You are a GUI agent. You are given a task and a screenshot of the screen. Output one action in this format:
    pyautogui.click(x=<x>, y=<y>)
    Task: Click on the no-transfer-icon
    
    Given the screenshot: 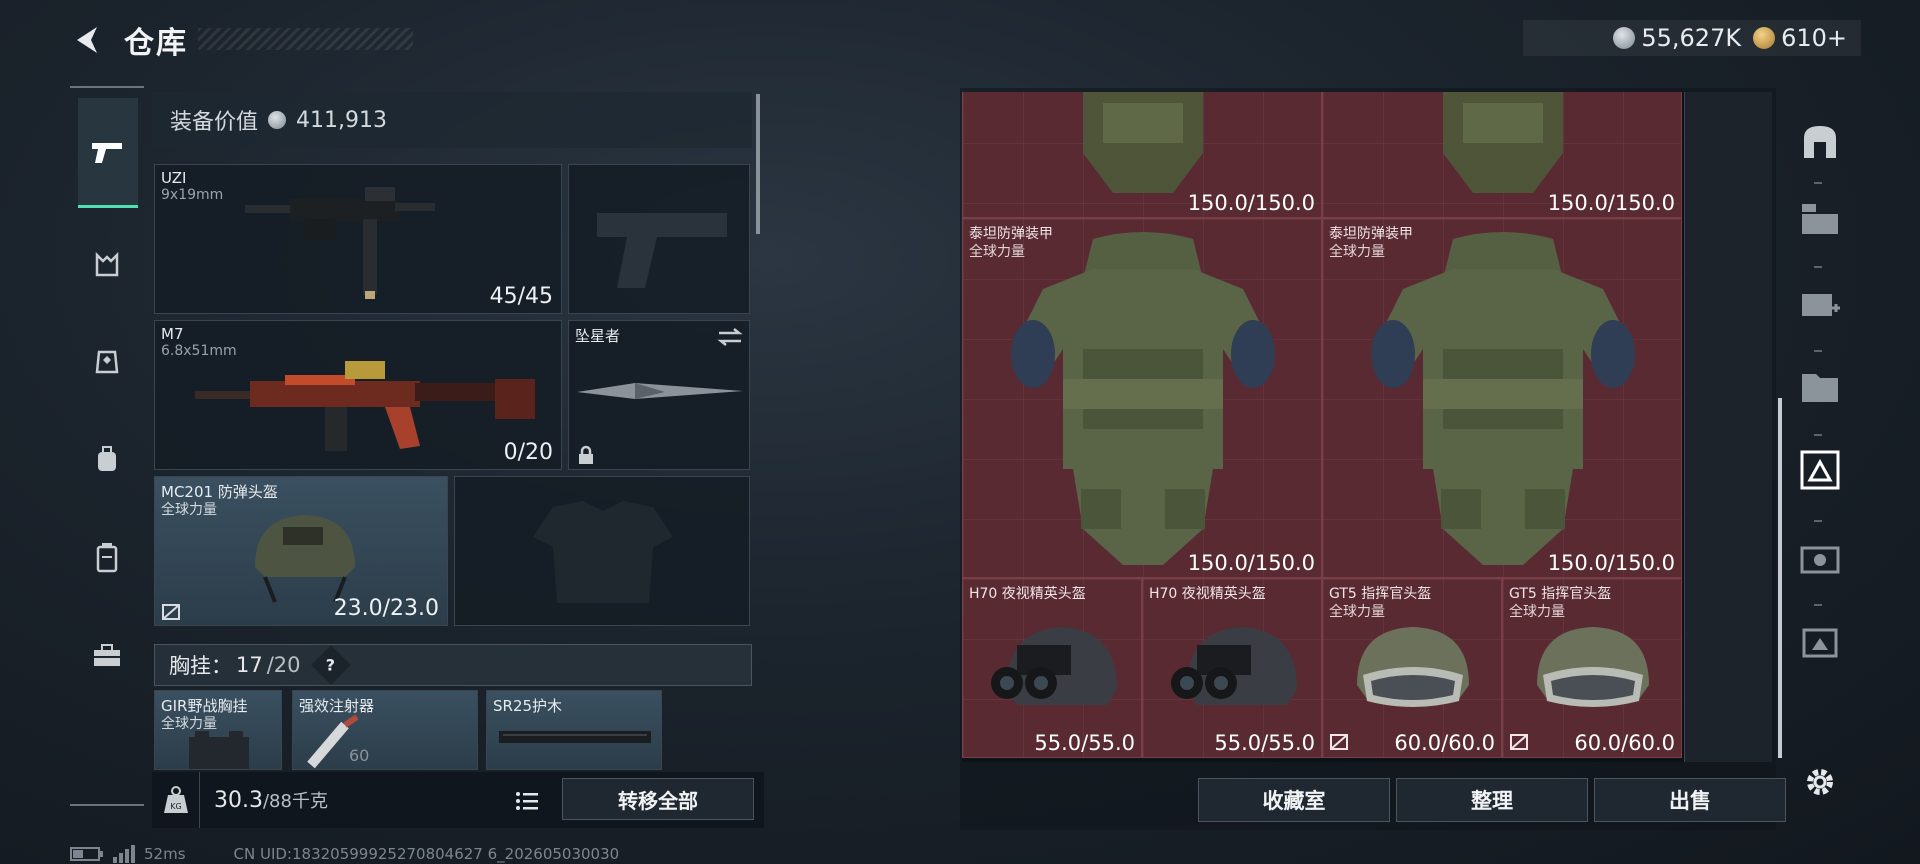 What is the action you would take?
    pyautogui.click(x=171, y=612)
    